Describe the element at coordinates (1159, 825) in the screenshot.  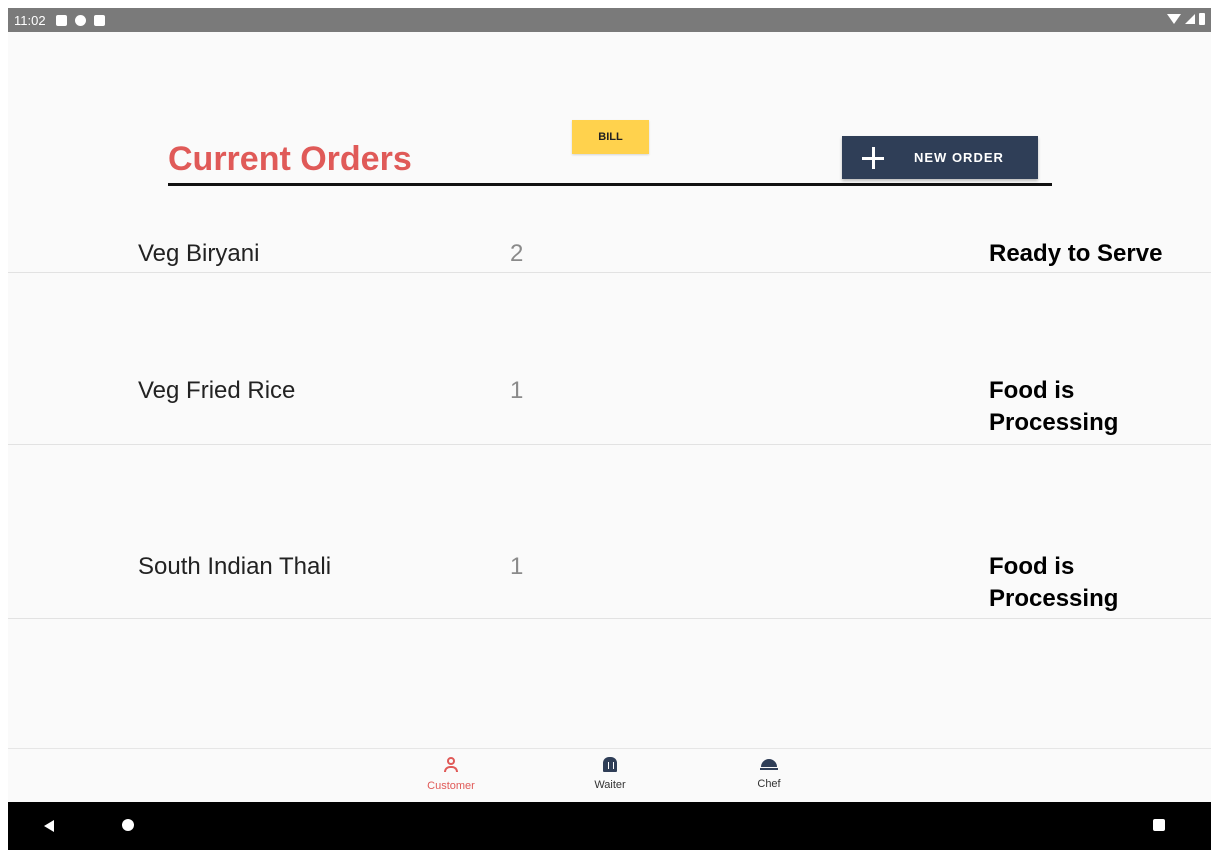
I see `recents-icon` at that location.